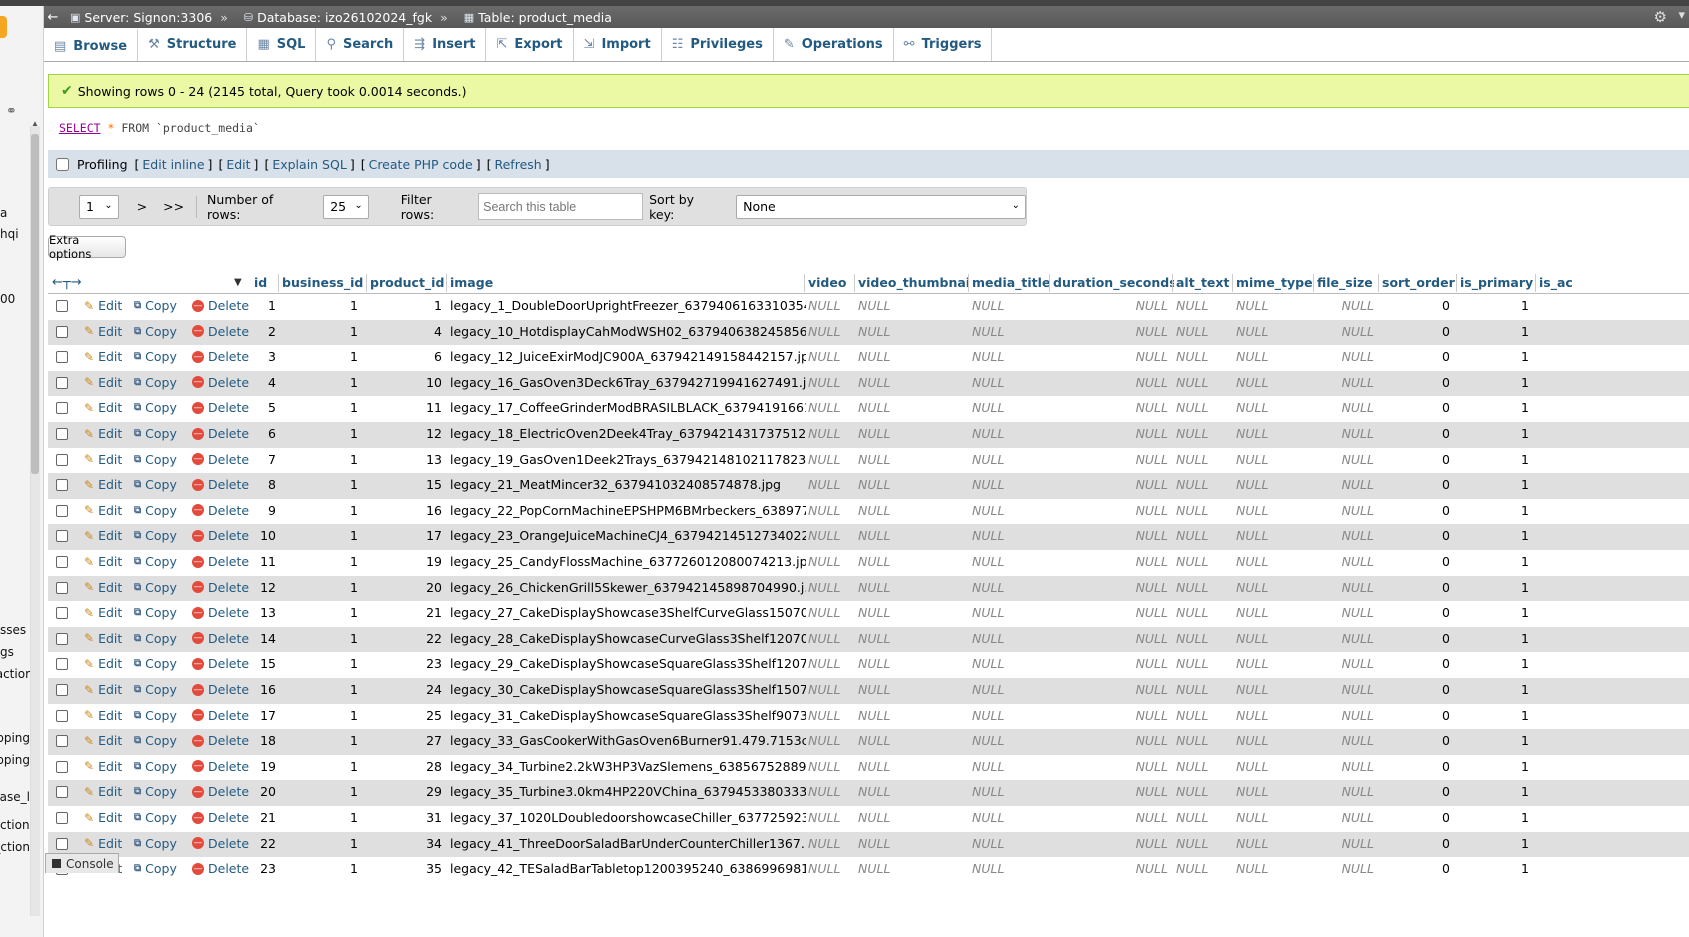 The width and height of the screenshot is (1689, 937). I want to click on extra-options-button: Extra options, so click(87, 247).